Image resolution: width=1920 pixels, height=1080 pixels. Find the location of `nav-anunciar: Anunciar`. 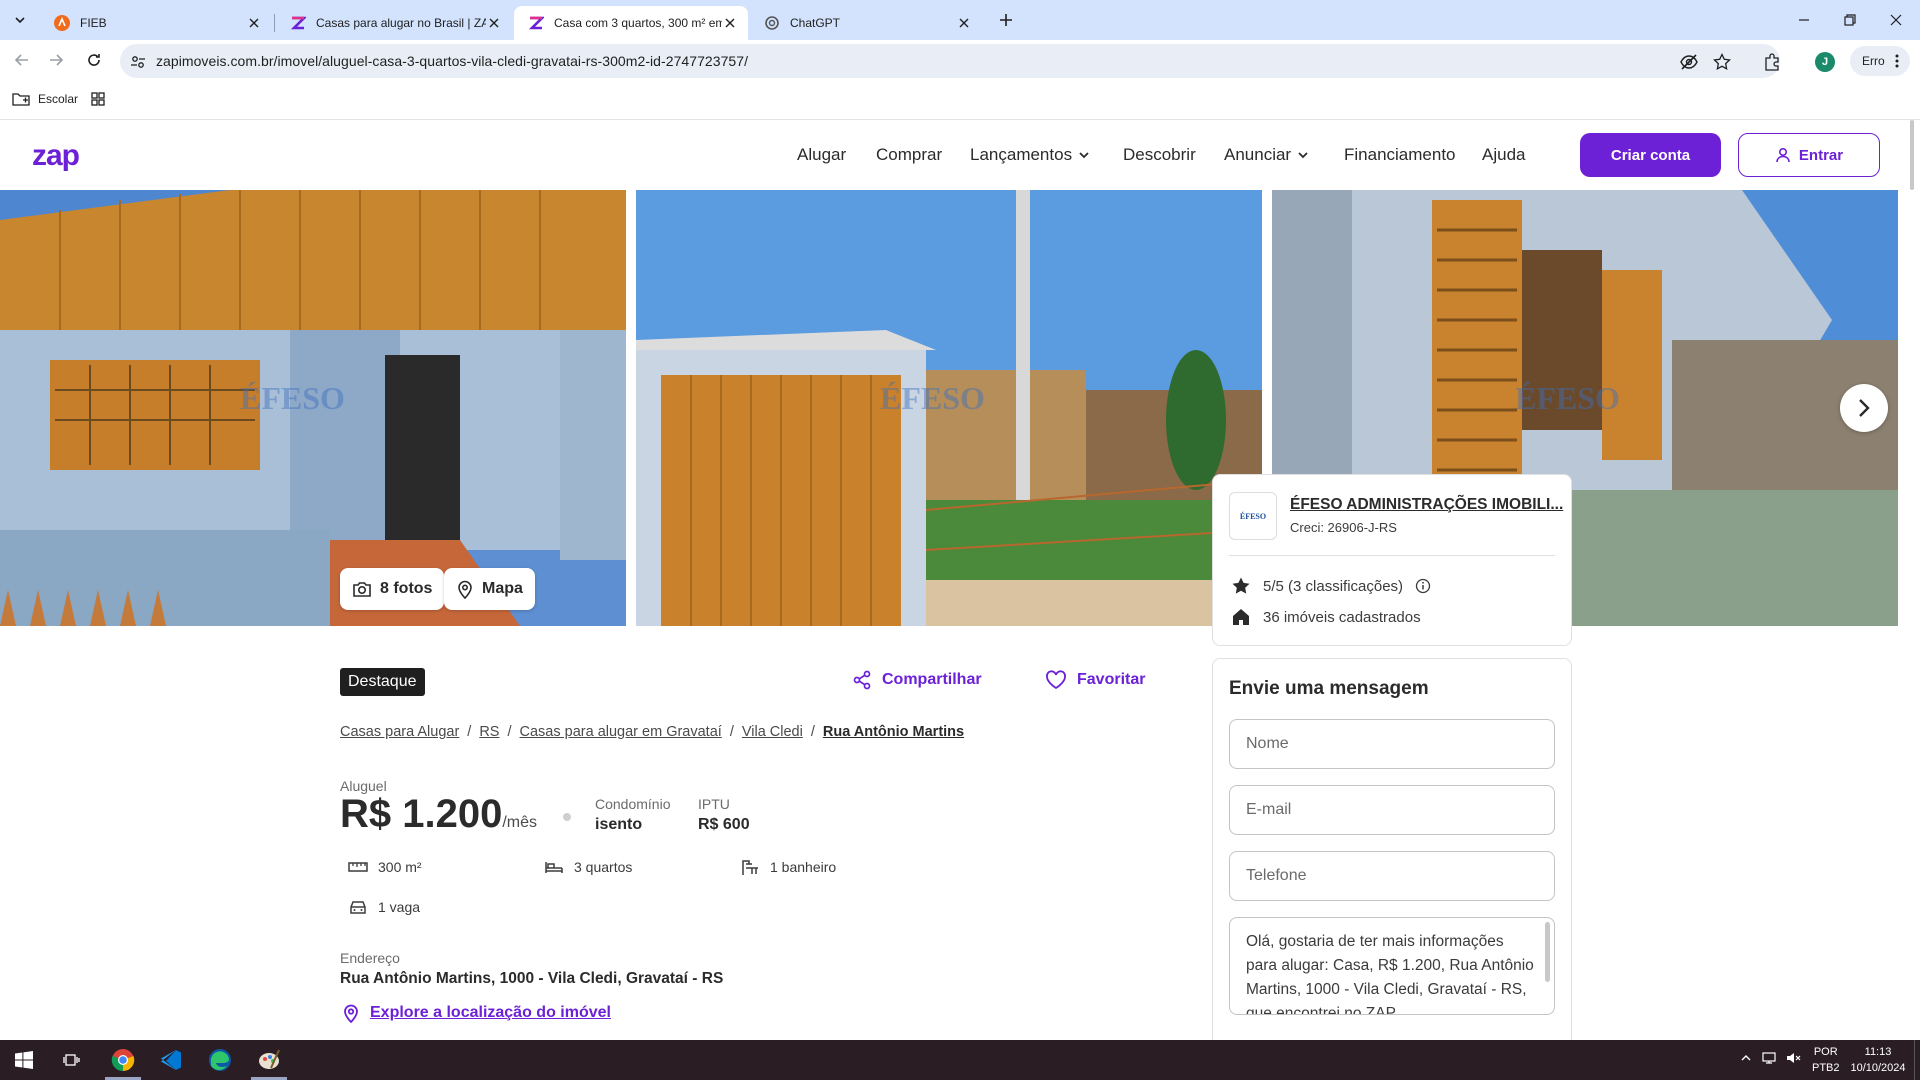

nav-anunciar: Anunciar is located at coordinates (1266, 155).